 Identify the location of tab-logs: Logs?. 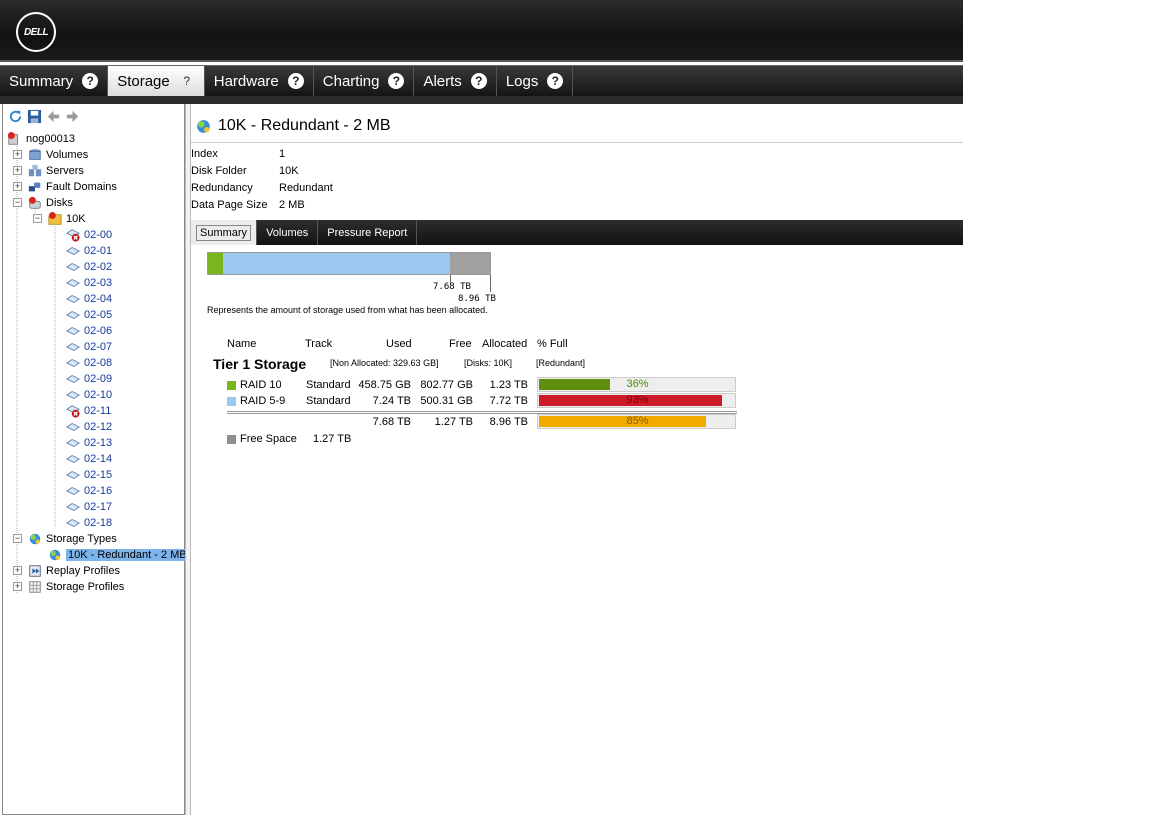
(535, 81).